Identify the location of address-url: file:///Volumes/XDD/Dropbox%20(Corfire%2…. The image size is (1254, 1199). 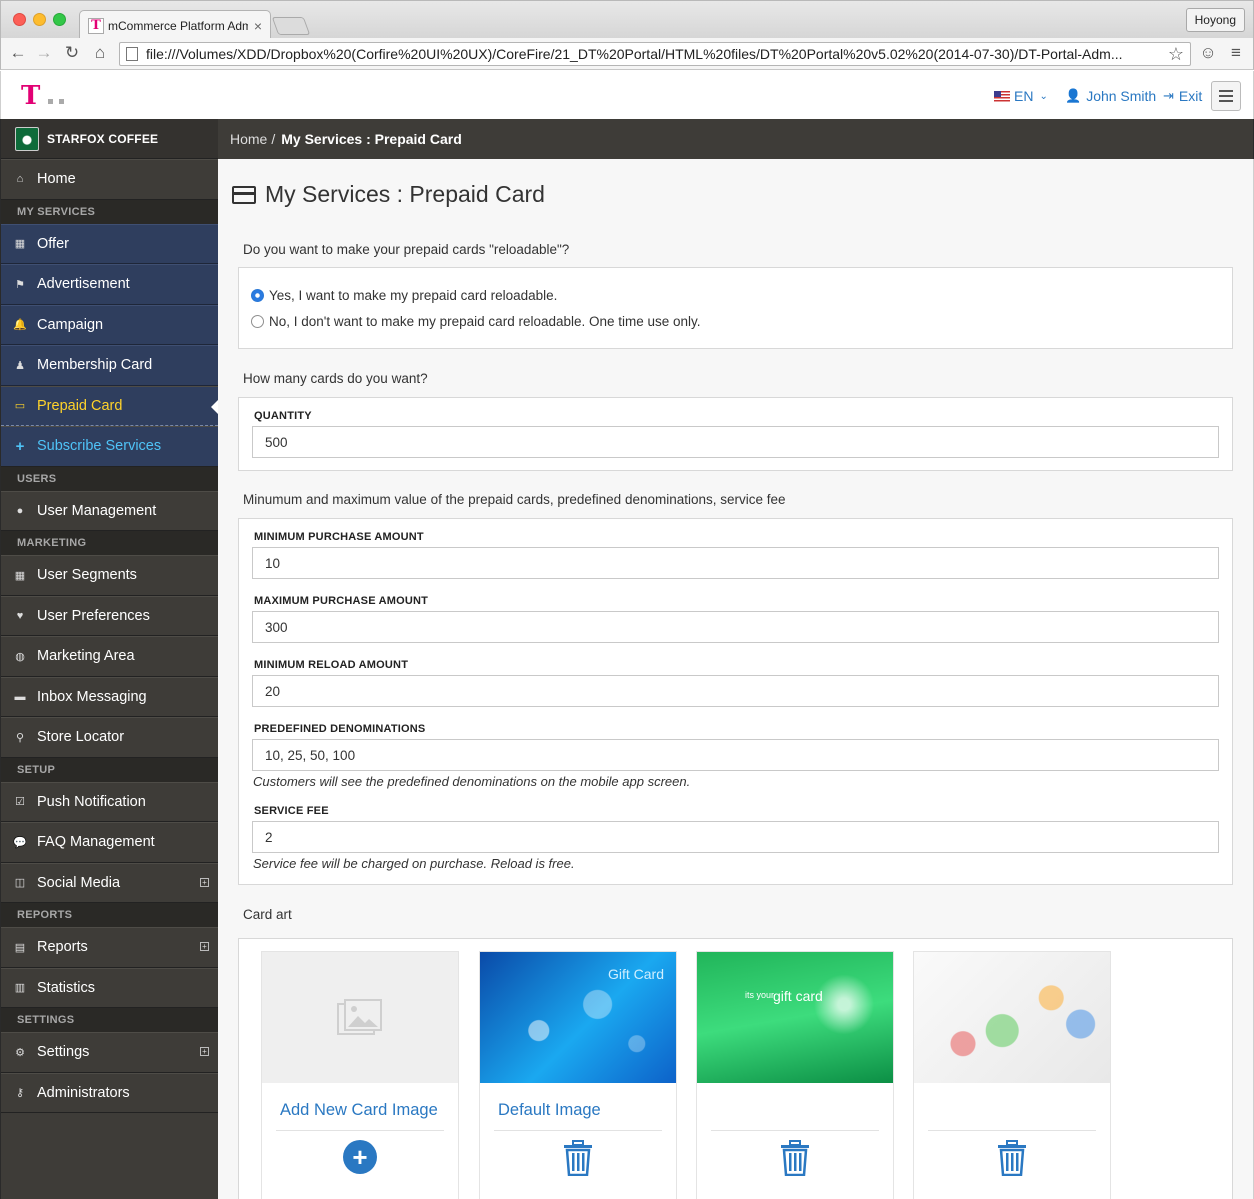
(634, 54).